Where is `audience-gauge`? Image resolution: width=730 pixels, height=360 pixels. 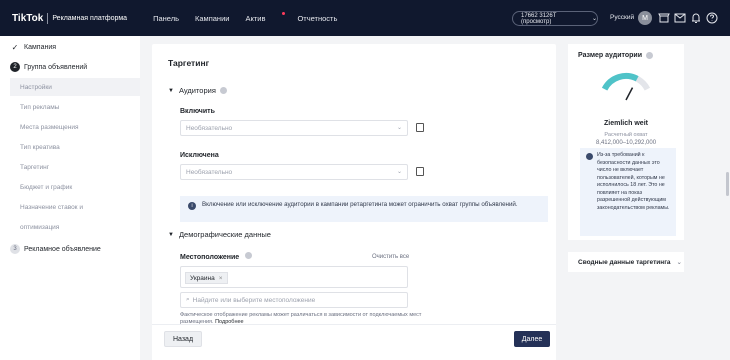 audience-gauge is located at coordinates (626, 87).